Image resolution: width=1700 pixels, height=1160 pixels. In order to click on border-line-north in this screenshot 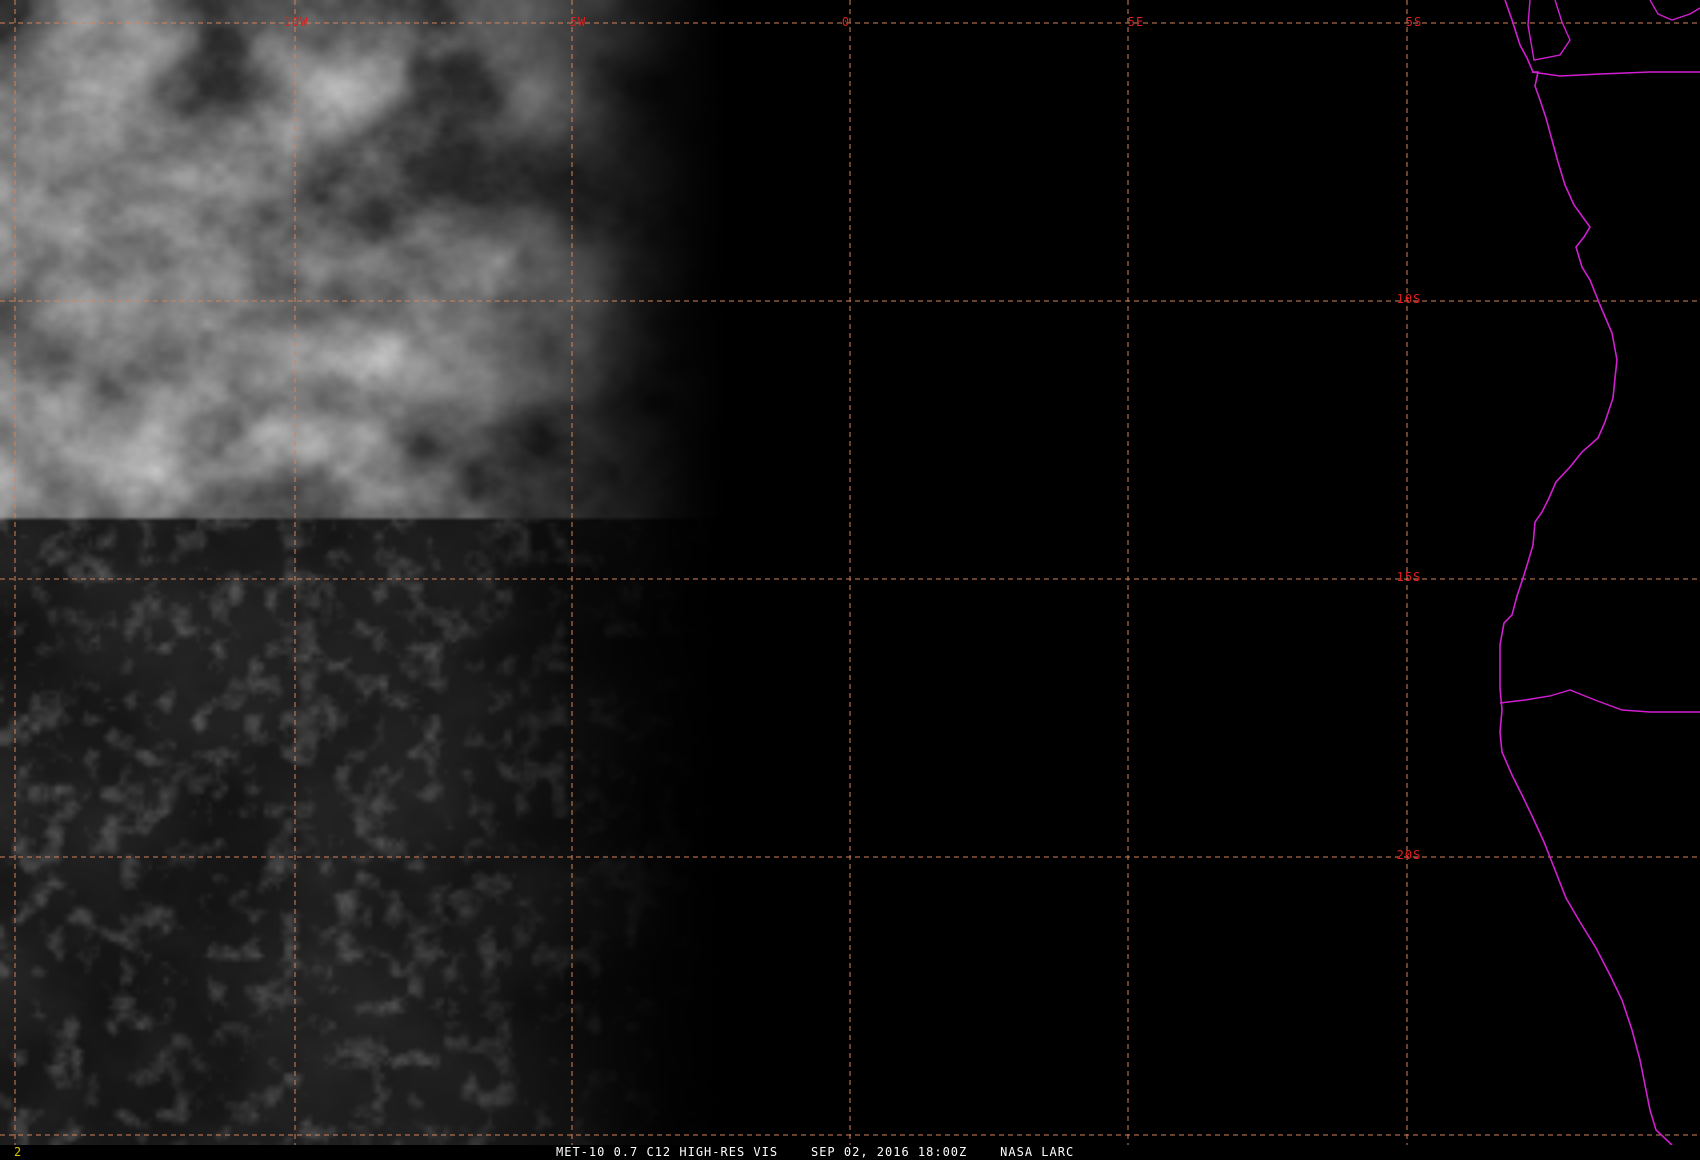, I will do `click(1549, 30)`.